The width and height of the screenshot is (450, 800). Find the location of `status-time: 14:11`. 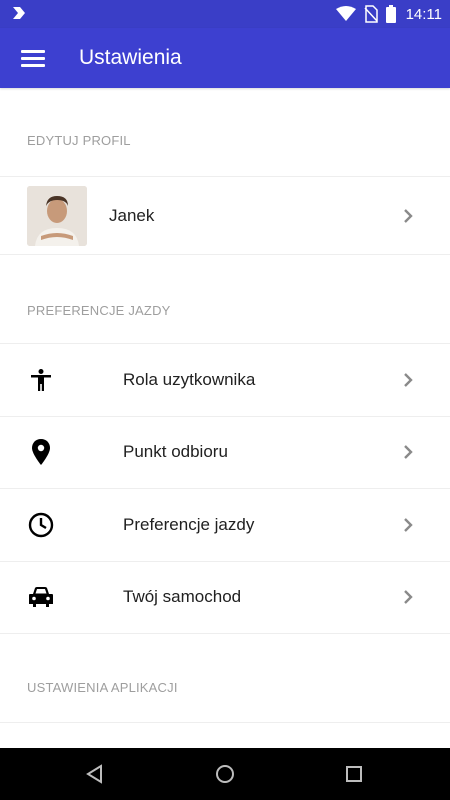

status-time: 14:11 is located at coordinates (423, 14).